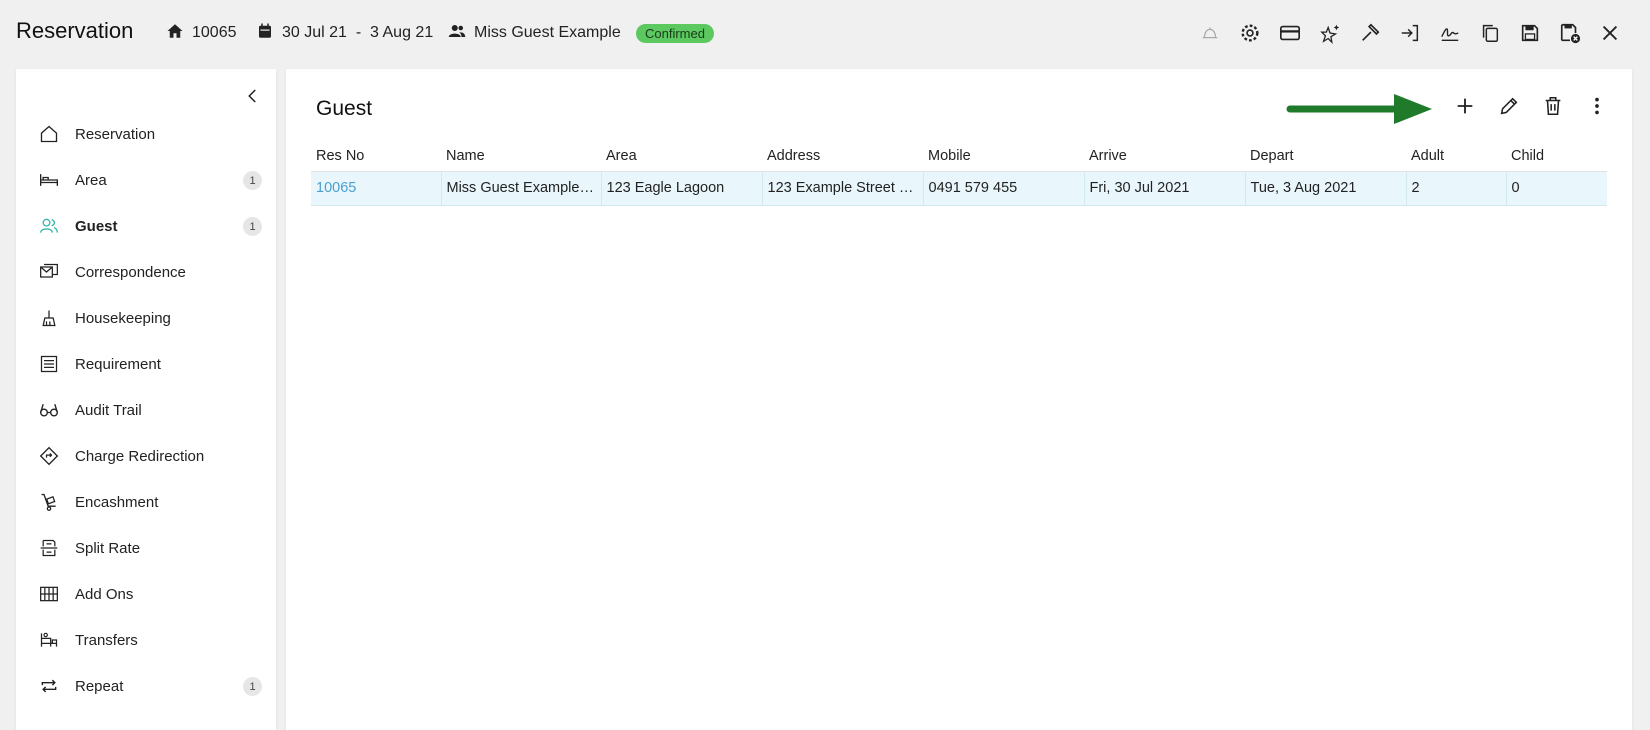 Image resolution: width=1650 pixels, height=730 pixels. Describe the element at coordinates (49, 410) in the screenshot. I see `glasses-icon` at that location.